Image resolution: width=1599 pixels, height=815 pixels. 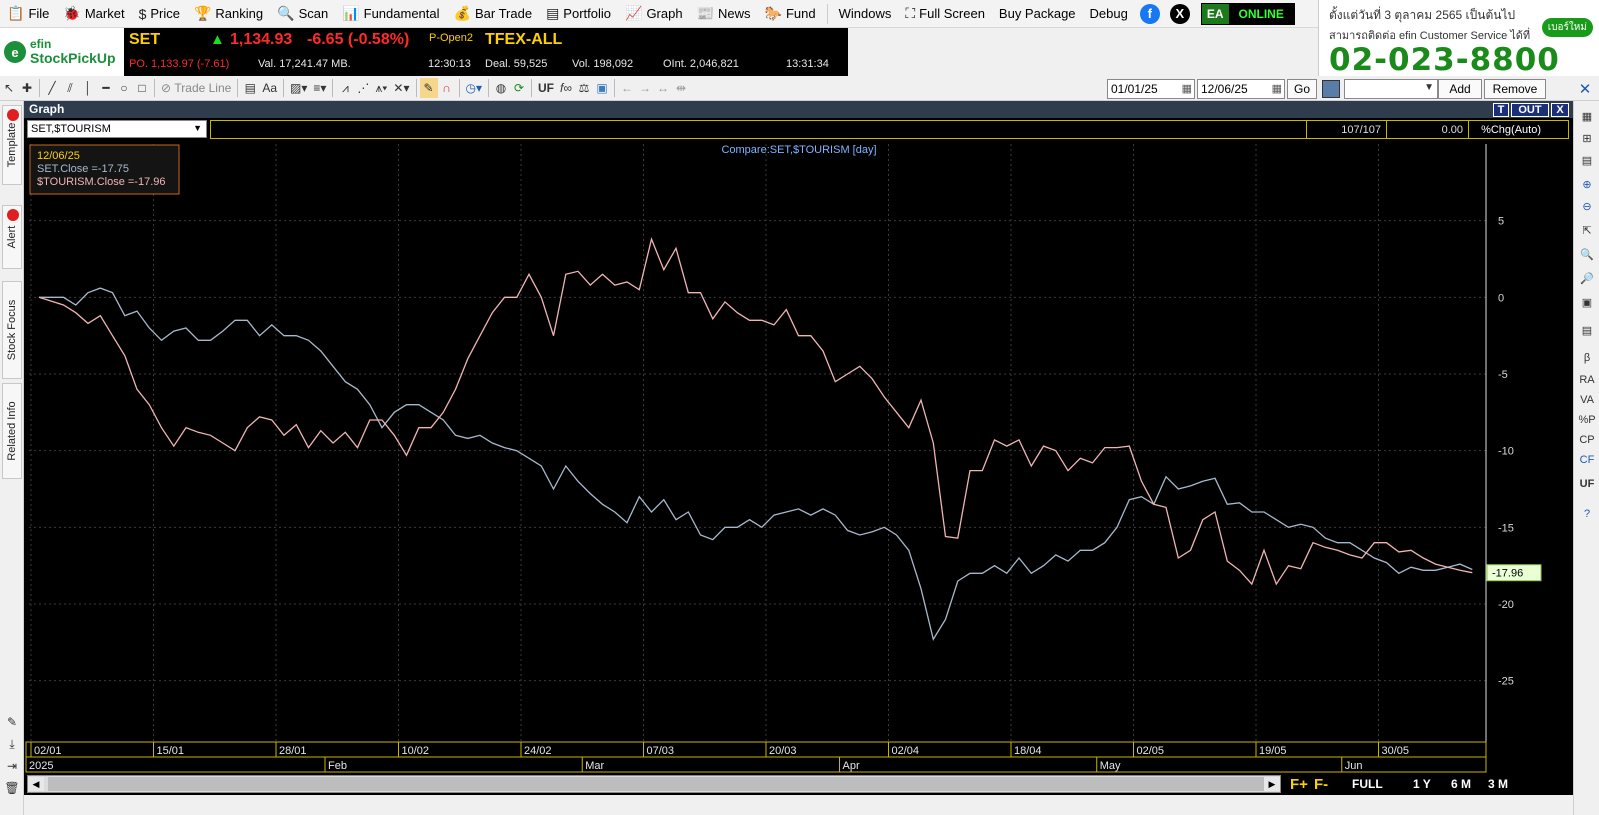 What do you see at coordinates (1037, 14) in the screenshot?
I see `menu-buy-package: Buy Package` at bounding box center [1037, 14].